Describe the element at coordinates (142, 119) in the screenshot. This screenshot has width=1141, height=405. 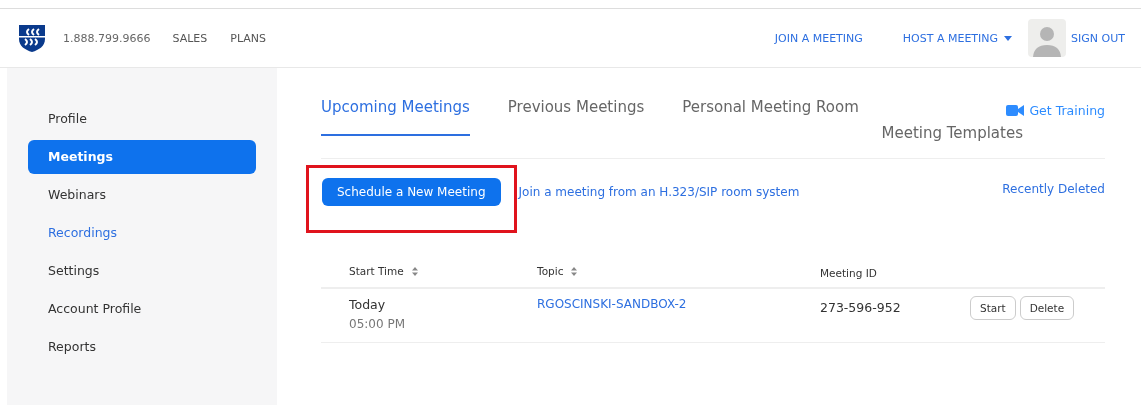
I see `sidebar-item: Profile` at that location.